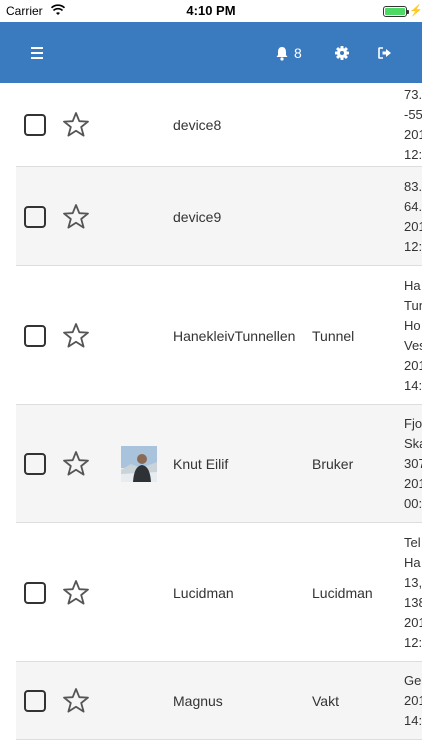 This screenshot has width=422, height=750. I want to click on item-detail-line: -55, so click(413, 114).